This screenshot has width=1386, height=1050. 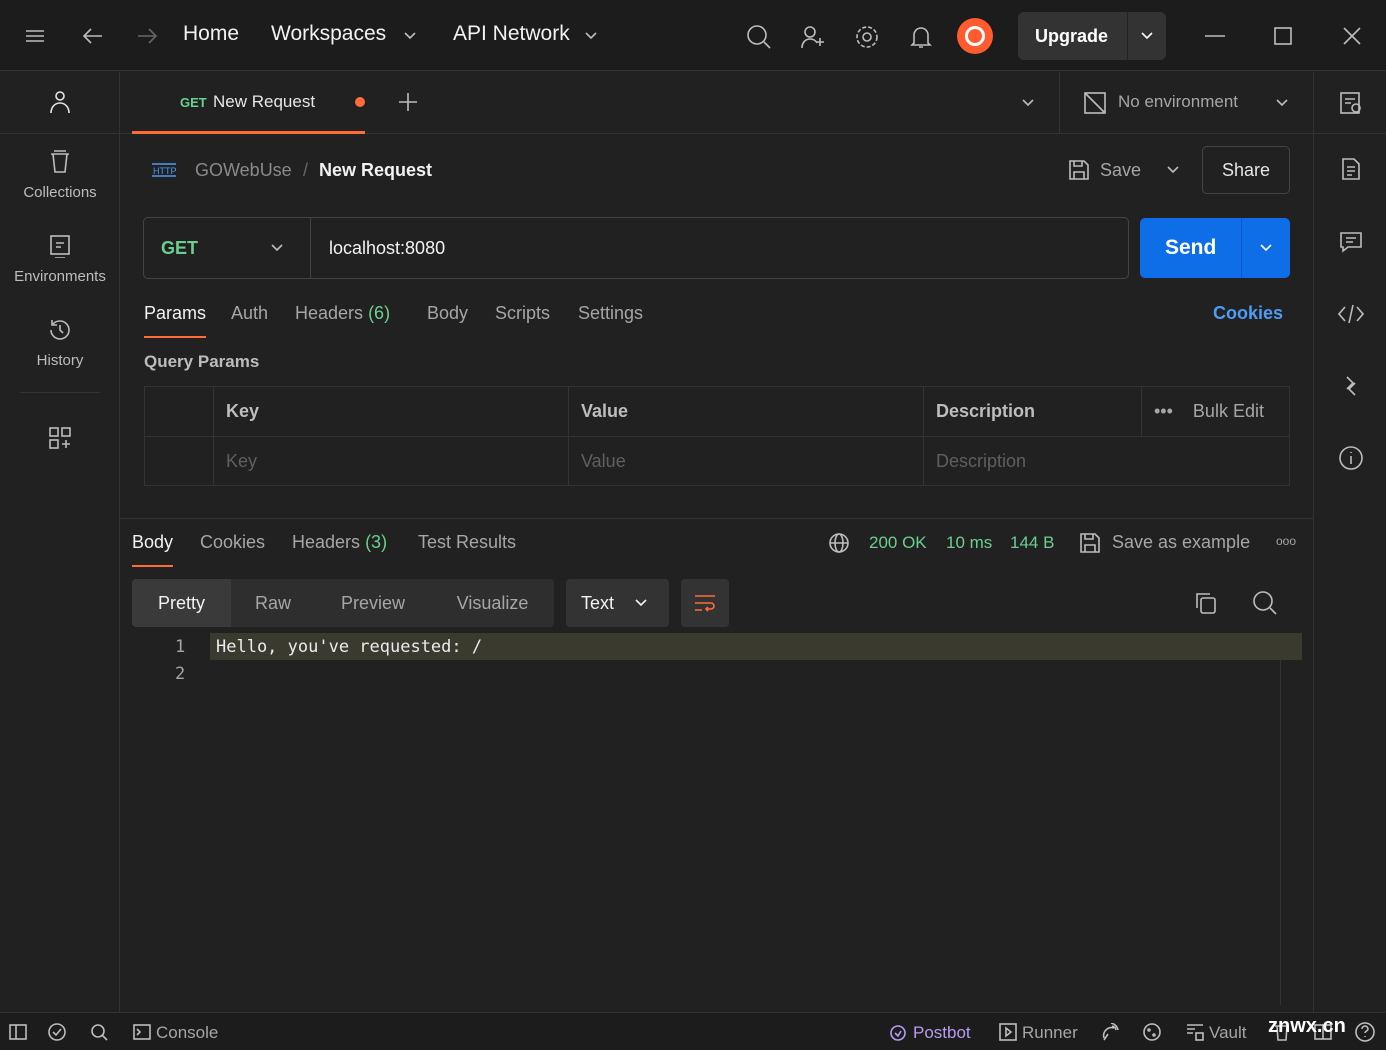 I want to click on capture-requests-icon, so click(x=1110, y=1032).